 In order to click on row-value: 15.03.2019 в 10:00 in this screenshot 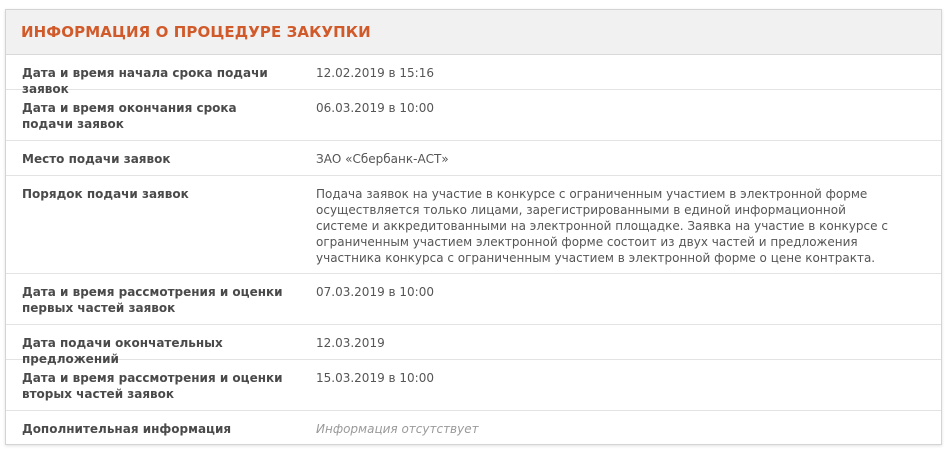, I will do `click(375, 378)`.